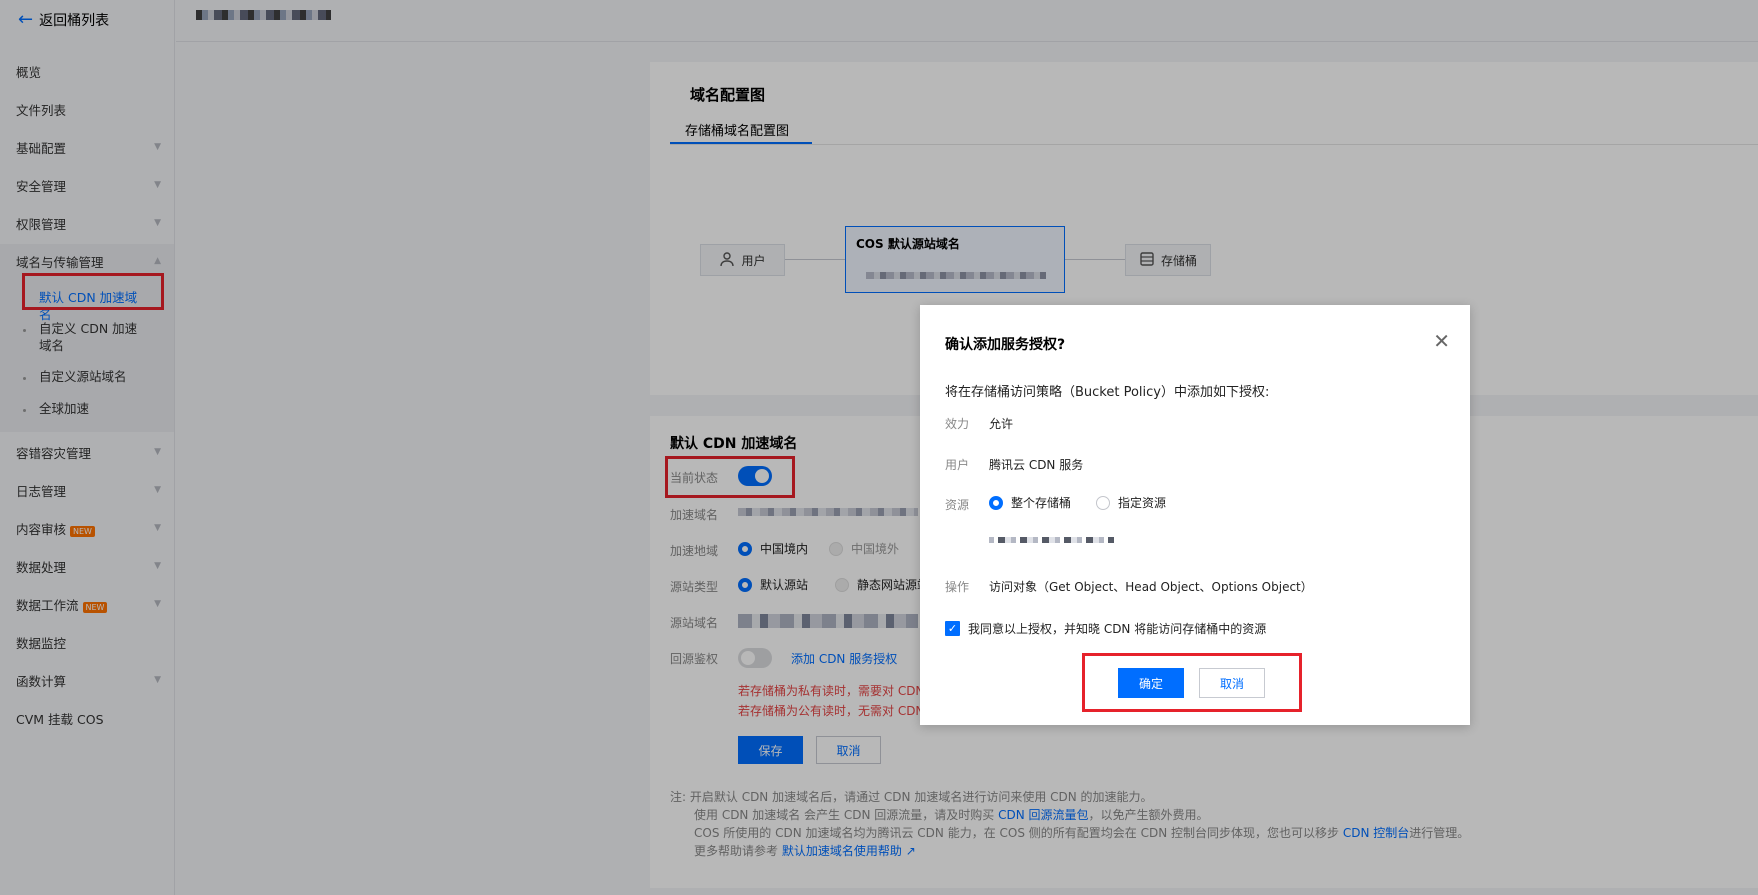  What do you see at coordinates (1036, 465) in the screenshot?
I see `user-value: 腾讯云 CDN 服务` at bounding box center [1036, 465].